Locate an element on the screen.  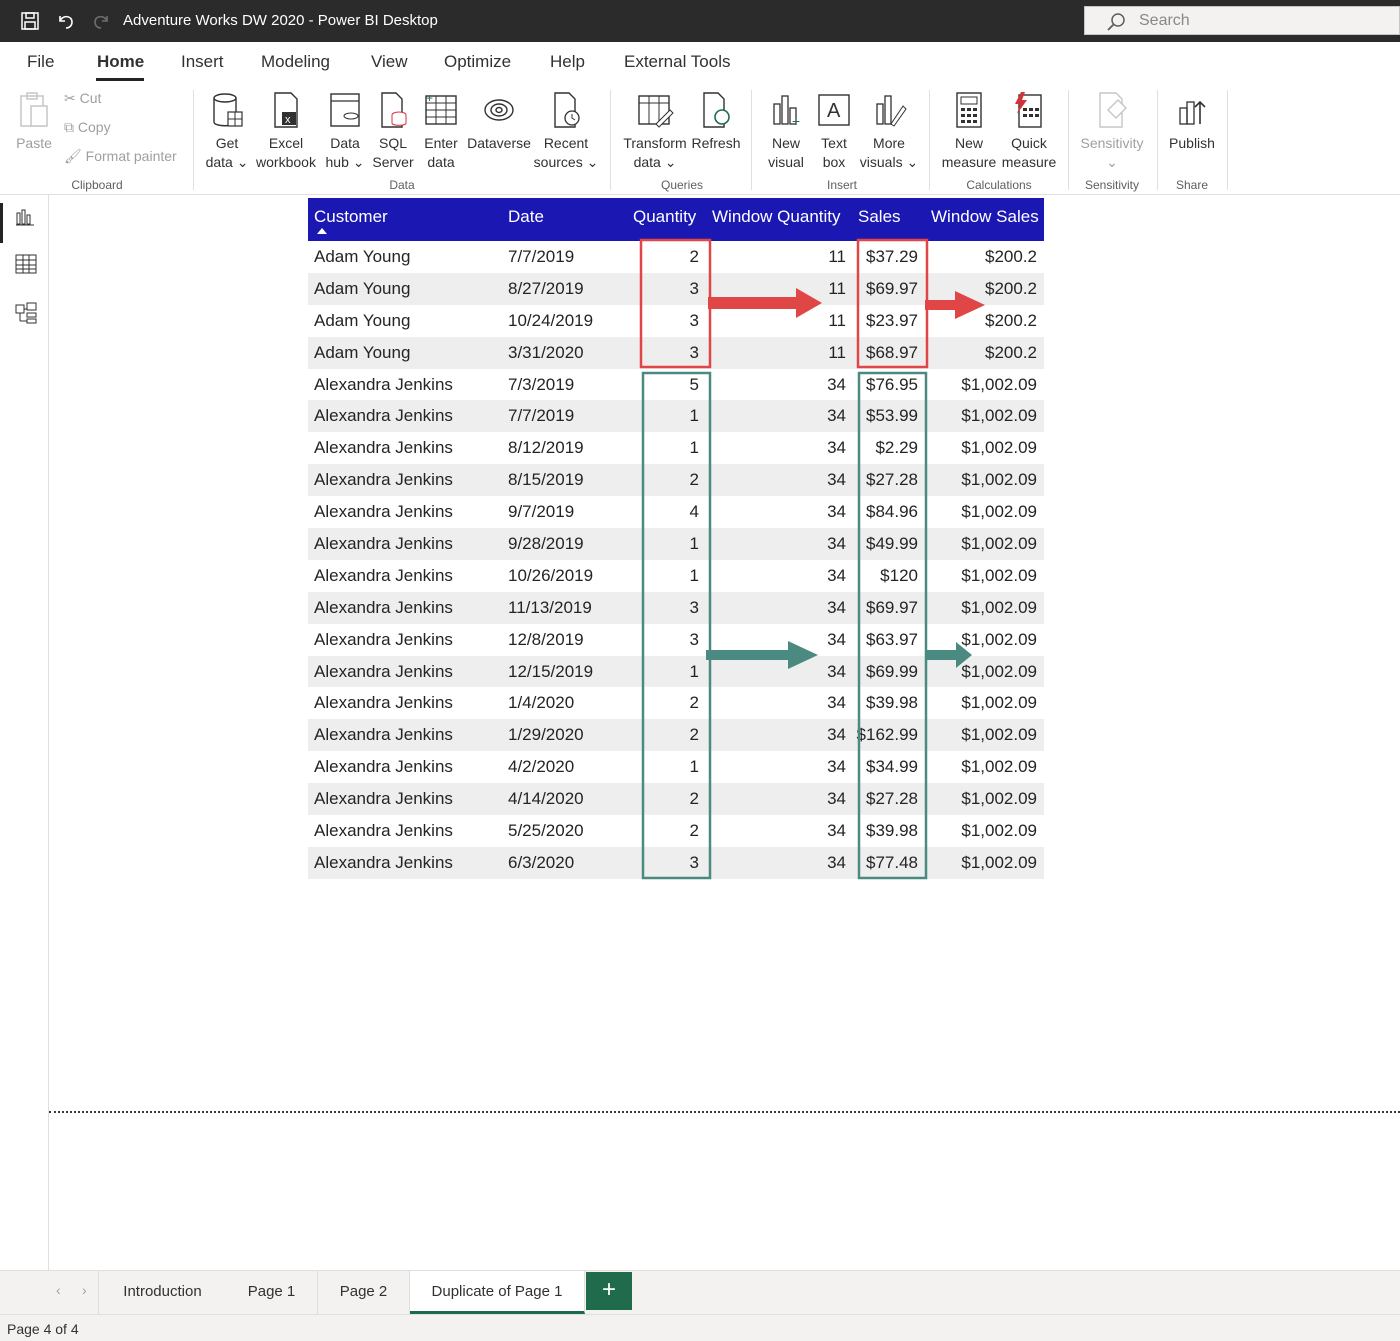
column-header-window-quantity: Window Quantity is located at coordinates (776, 217).